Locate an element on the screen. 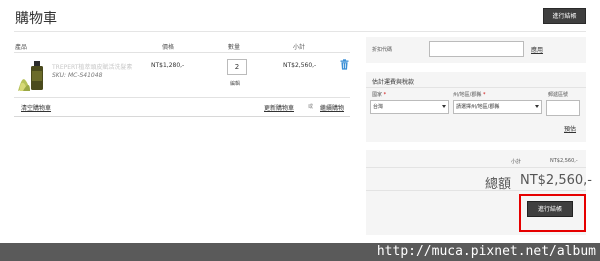 The width and height of the screenshot is (600, 261). apply-coupon-link: 應用 is located at coordinates (537, 49).